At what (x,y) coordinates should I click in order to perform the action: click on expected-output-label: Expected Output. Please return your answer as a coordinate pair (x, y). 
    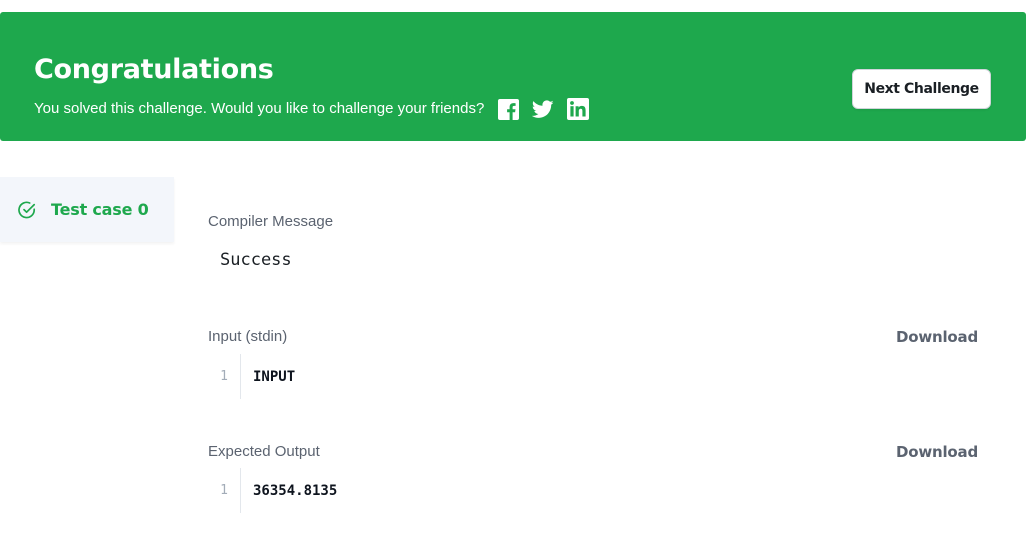
    Looking at the image, I should click on (264, 451).